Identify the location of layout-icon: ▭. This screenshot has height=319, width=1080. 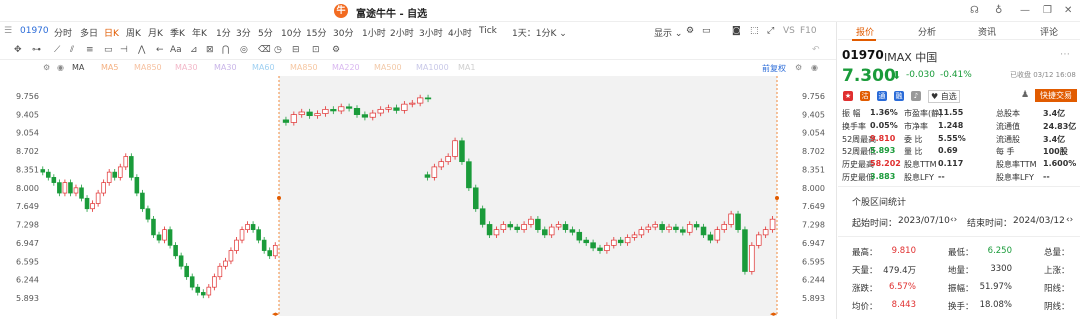
(706, 31).